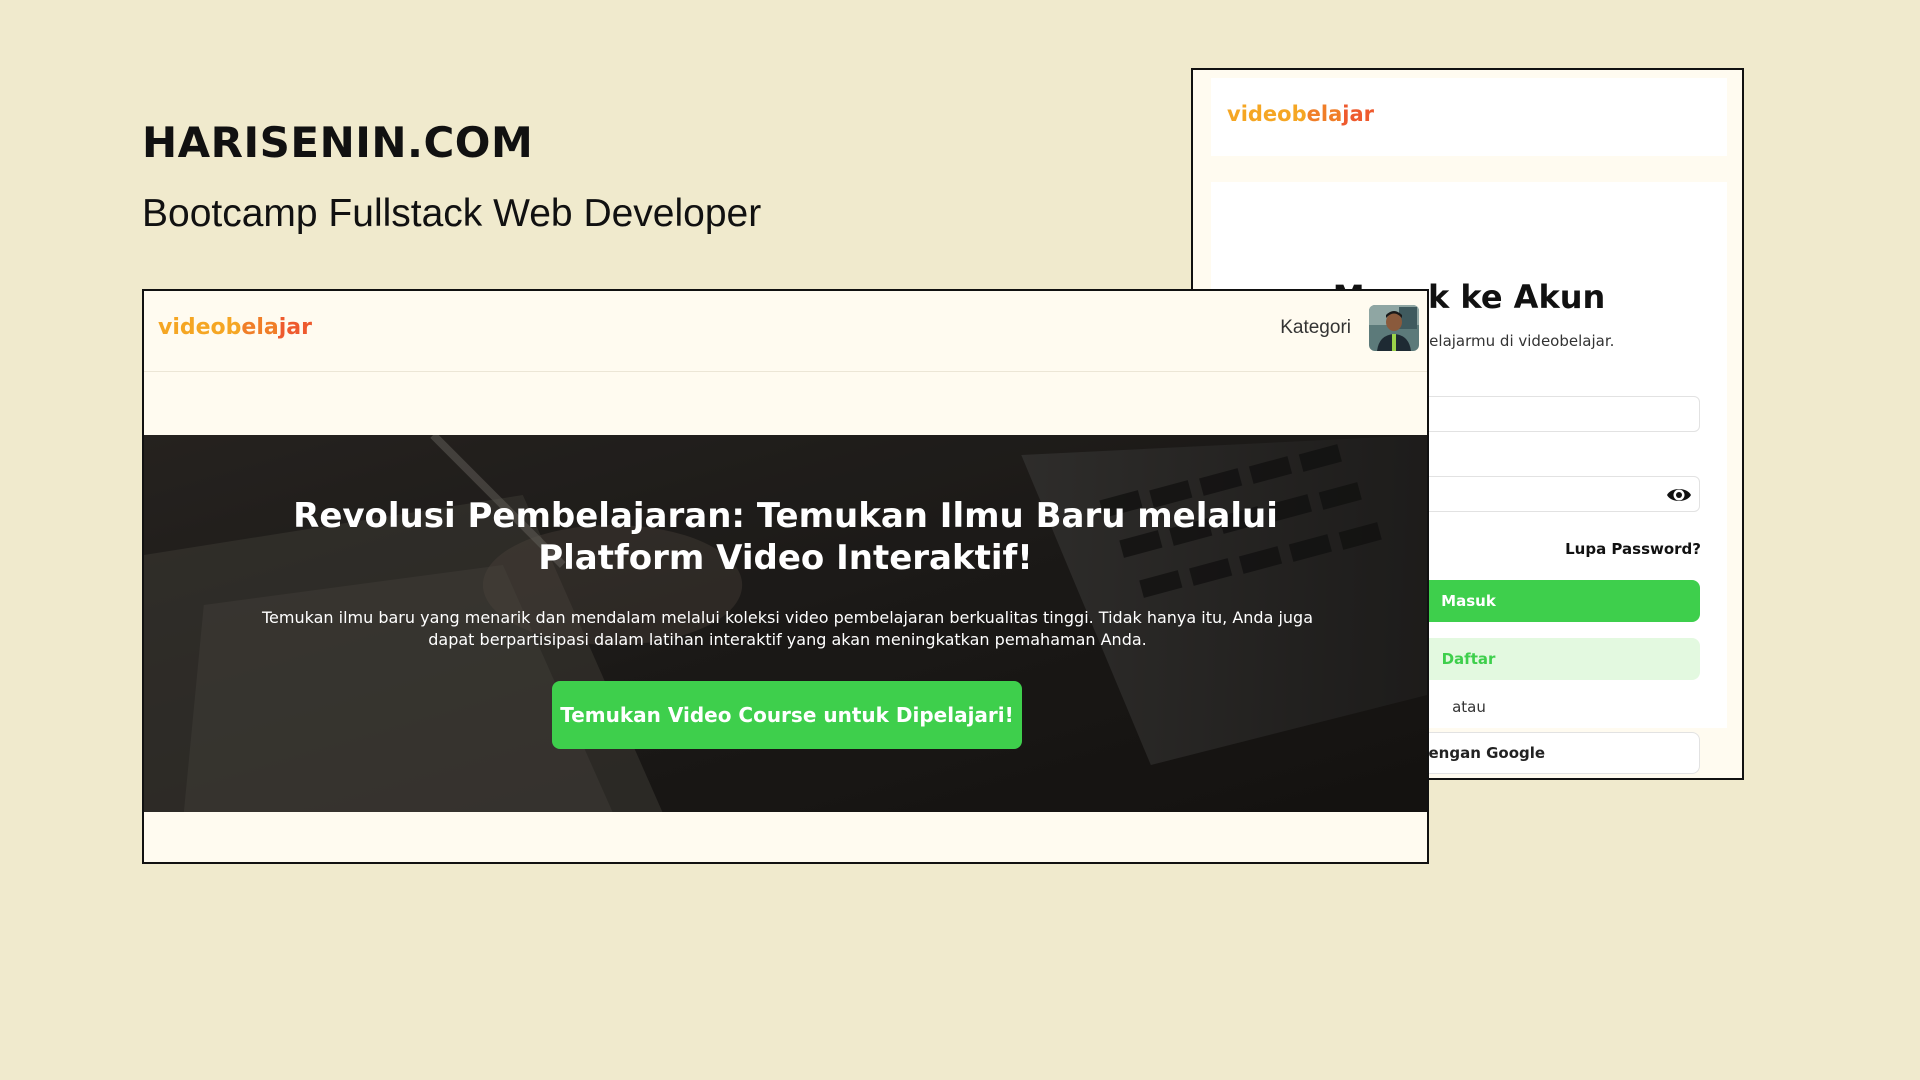  I want to click on user-avatar, so click(1394, 328).